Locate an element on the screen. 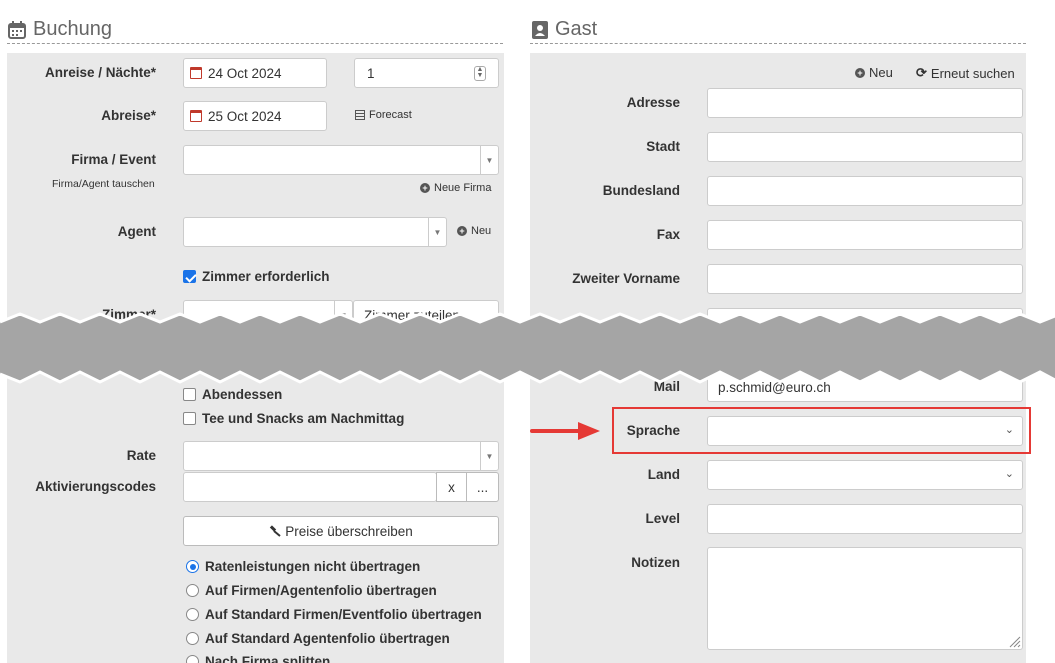 This screenshot has height=663, width=1055. chevron-down-icon: ⌄ is located at coordinates (1009, 474).